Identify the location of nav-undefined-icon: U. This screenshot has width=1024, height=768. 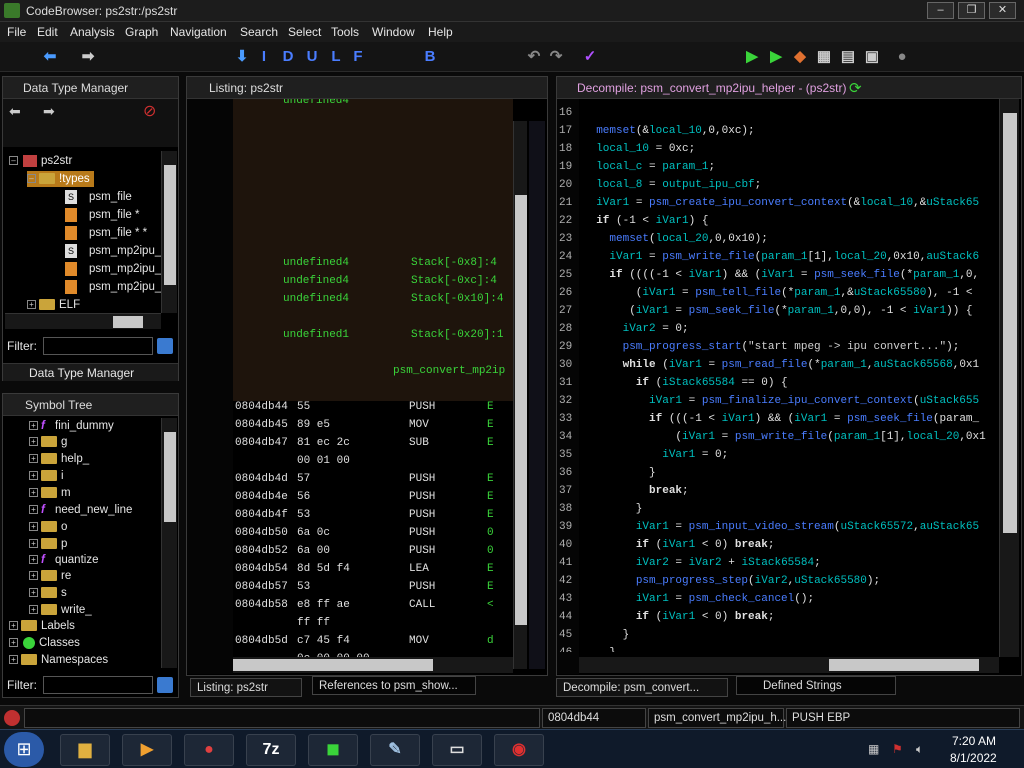
(312, 57).